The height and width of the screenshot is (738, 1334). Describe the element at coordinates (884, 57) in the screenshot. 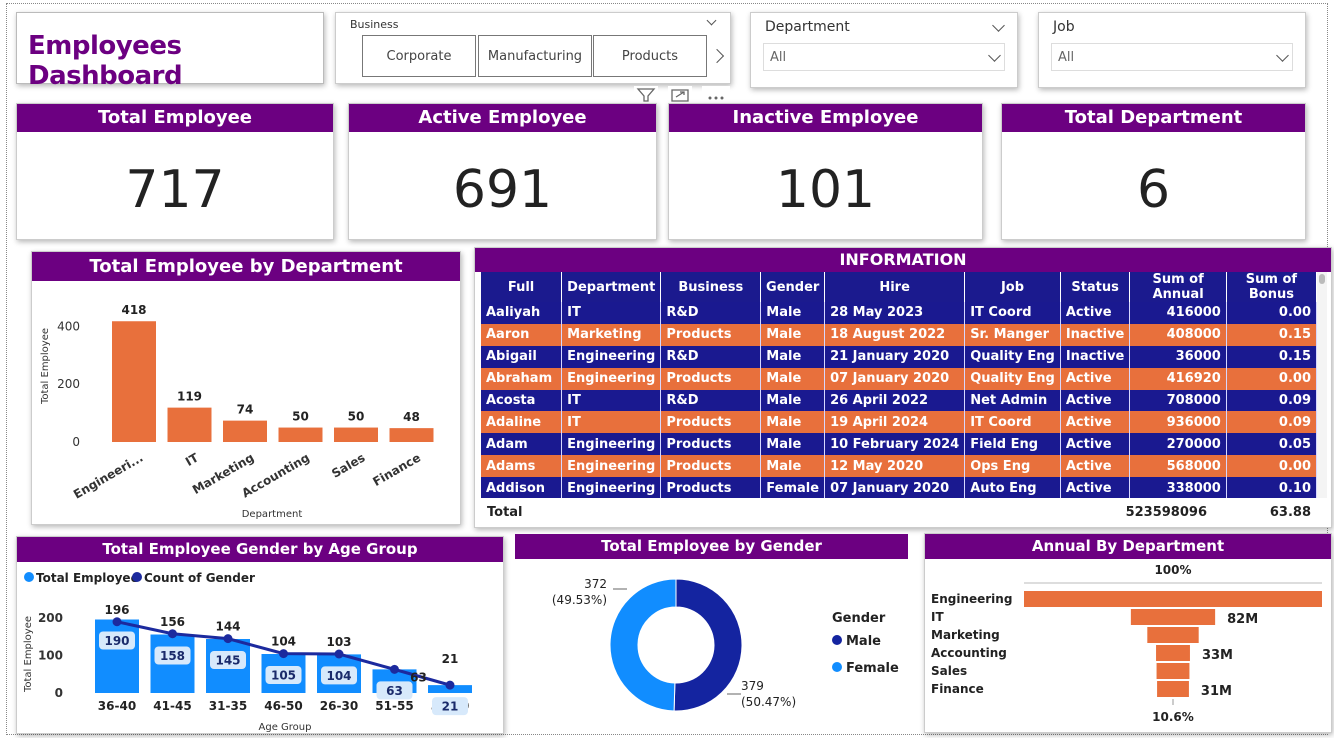

I see `department-select: All` at that location.